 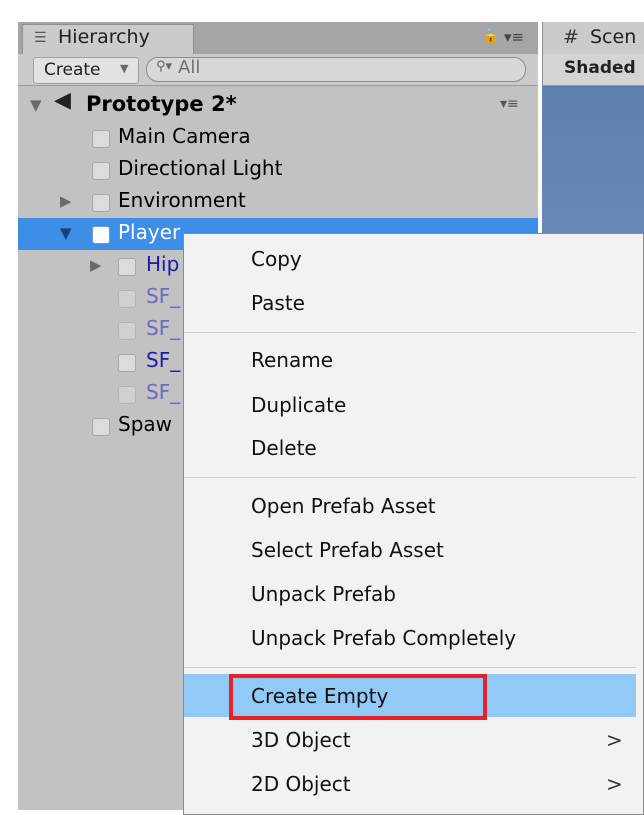 What do you see at coordinates (490, 36) in the screenshot?
I see `lock-icon: 🔒` at bounding box center [490, 36].